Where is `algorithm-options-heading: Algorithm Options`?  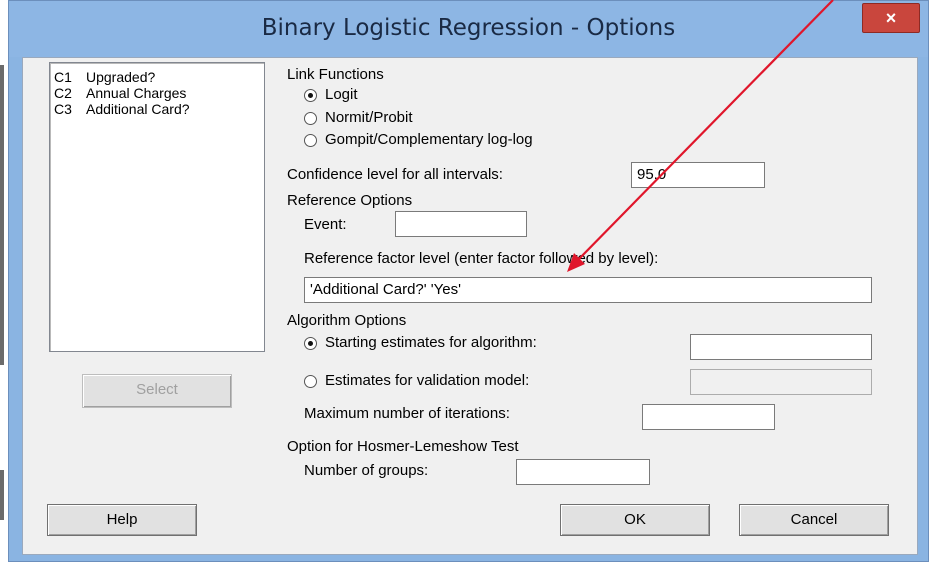
algorithm-options-heading: Algorithm Options is located at coordinates (347, 320).